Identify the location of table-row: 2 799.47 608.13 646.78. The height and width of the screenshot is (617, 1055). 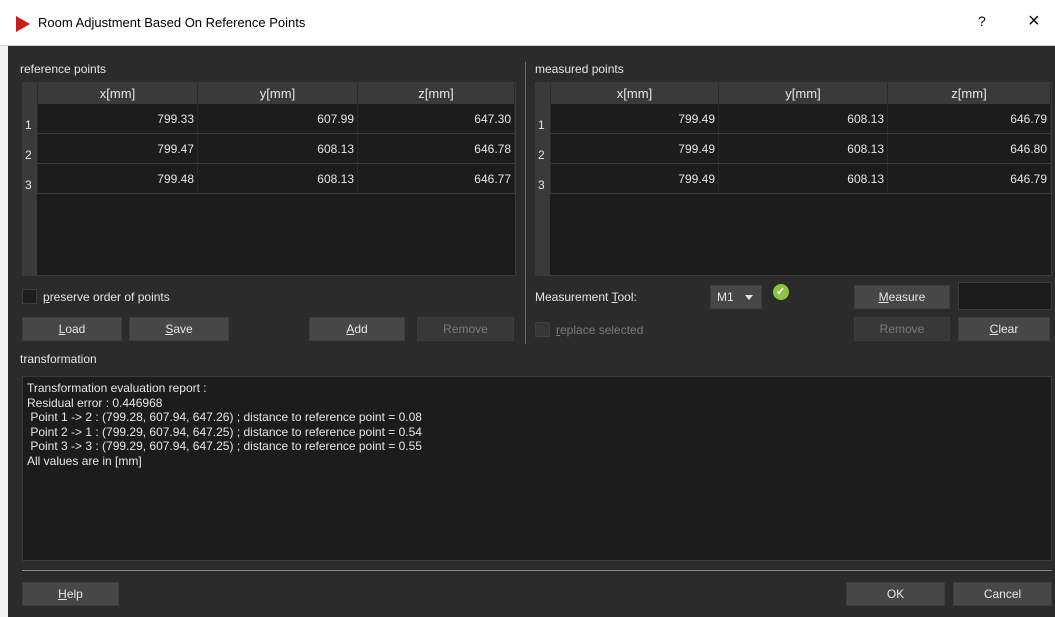
(269, 148).